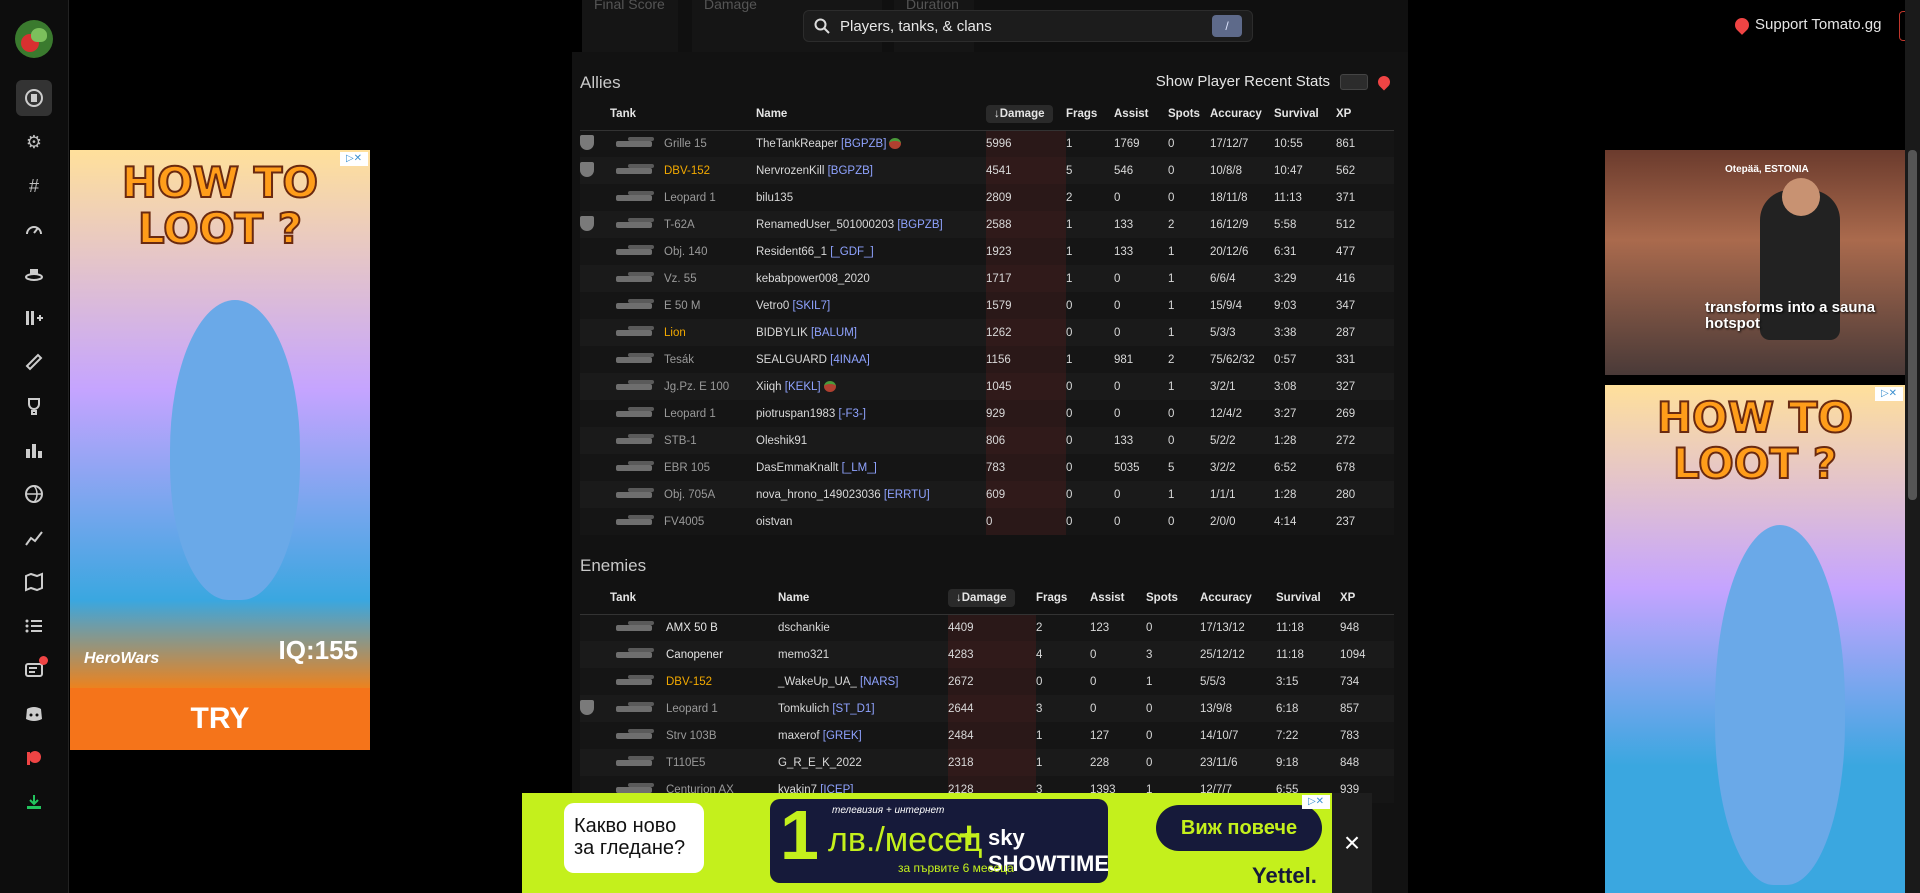 This screenshot has height=893, width=1920. What do you see at coordinates (1365, 114) in the screenshot?
I see `col-xp: XP` at bounding box center [1365, 114].